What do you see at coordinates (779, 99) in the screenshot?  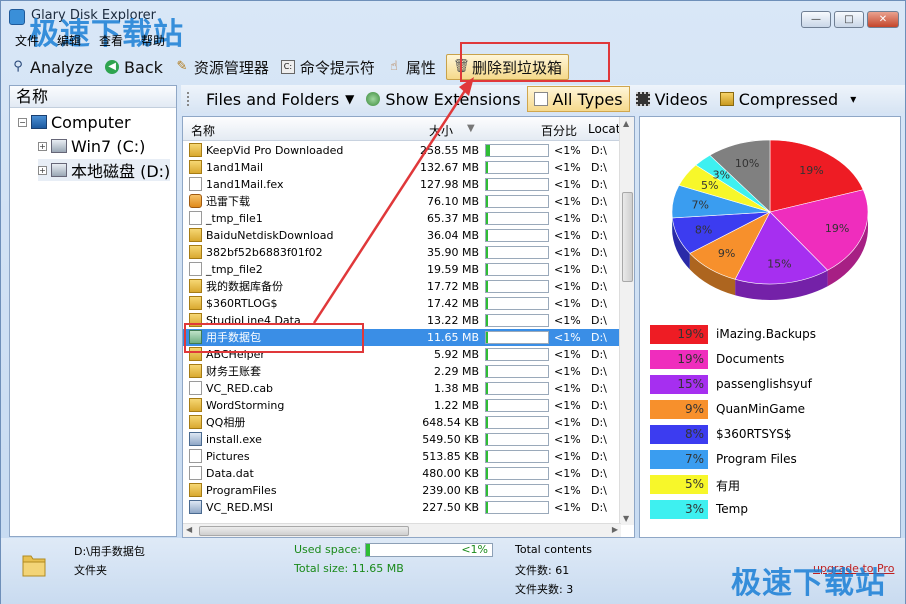 I see `compressed-tab: Compressed` at bounding box center [779, 99].